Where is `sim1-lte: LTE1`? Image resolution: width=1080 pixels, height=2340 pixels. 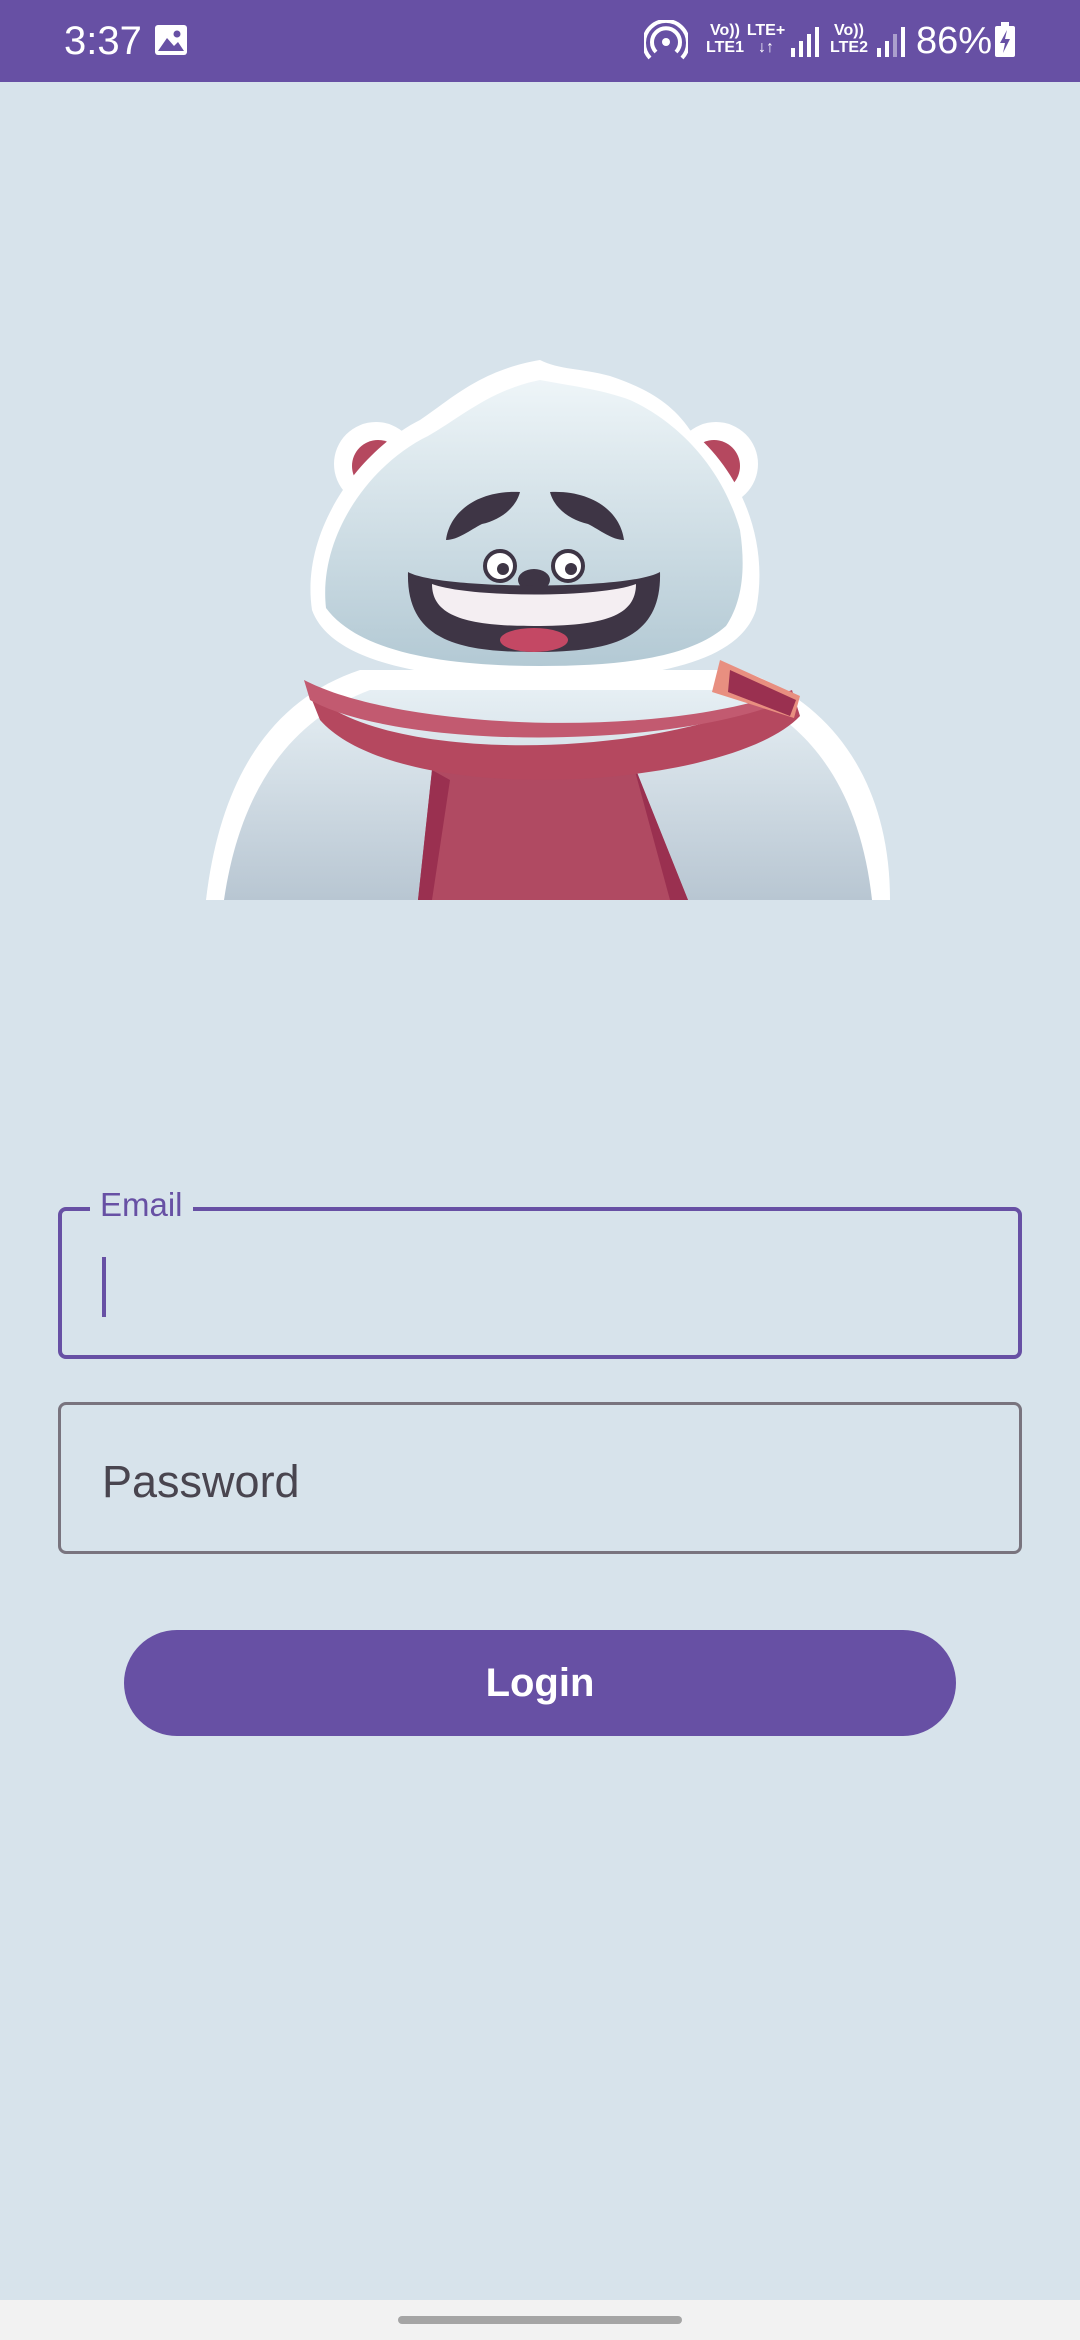 sim1-lte: LTE1 is located at coordinates (725, 47).